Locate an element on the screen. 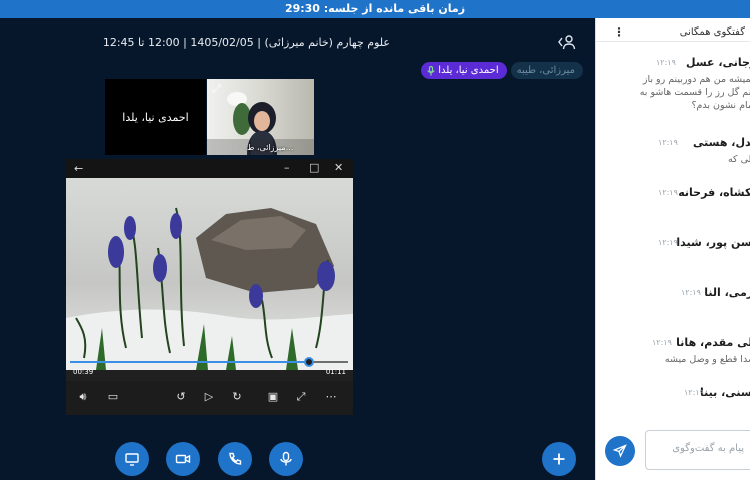 This screenshot has width=750, height=480. plus-icon is located at coordinates (559, 459).